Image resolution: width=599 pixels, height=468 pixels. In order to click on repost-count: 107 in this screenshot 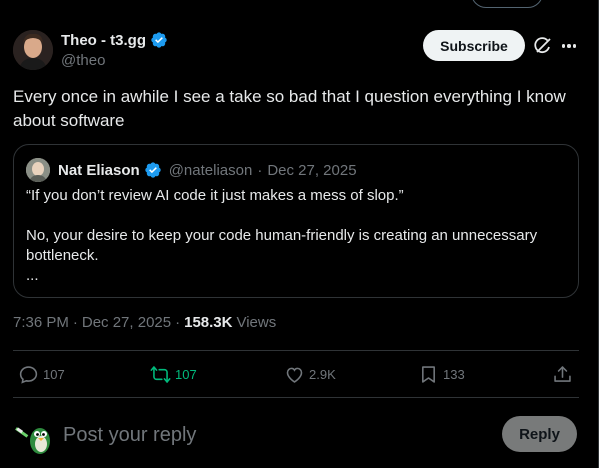, I will do `click(186, 374)`.